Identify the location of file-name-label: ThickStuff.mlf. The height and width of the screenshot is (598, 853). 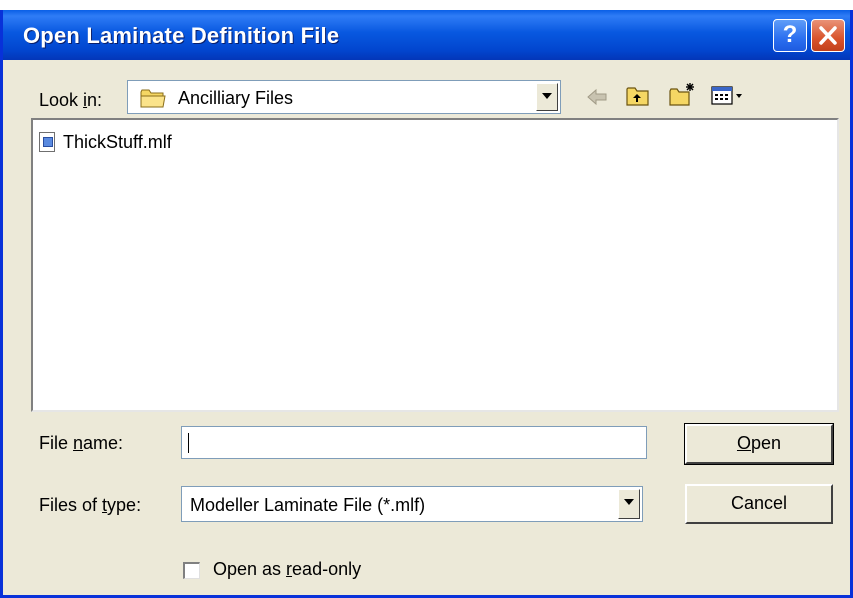
(117, 142).